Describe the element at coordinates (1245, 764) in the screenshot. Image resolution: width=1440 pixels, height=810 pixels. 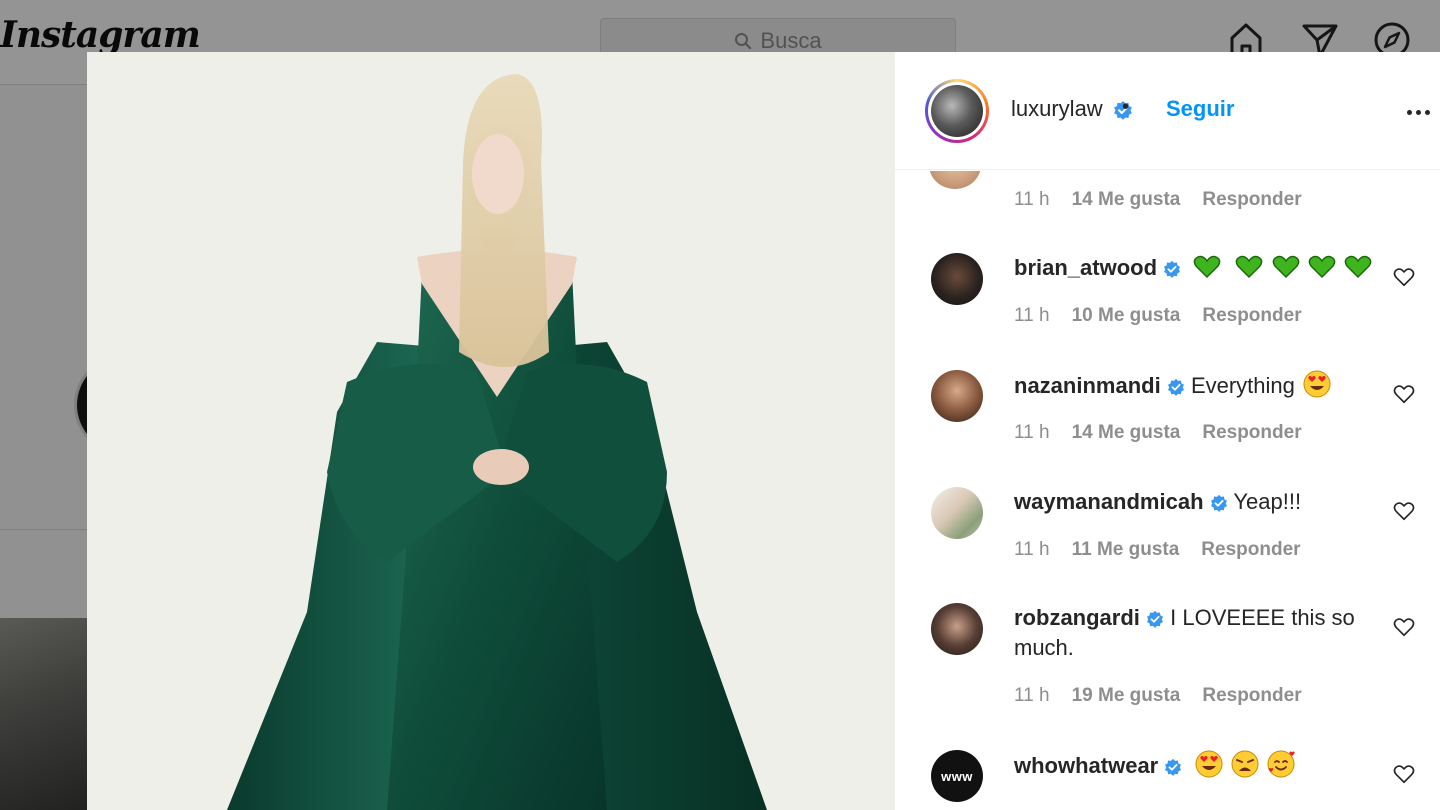
I see `weary-face-emoji` at that location.